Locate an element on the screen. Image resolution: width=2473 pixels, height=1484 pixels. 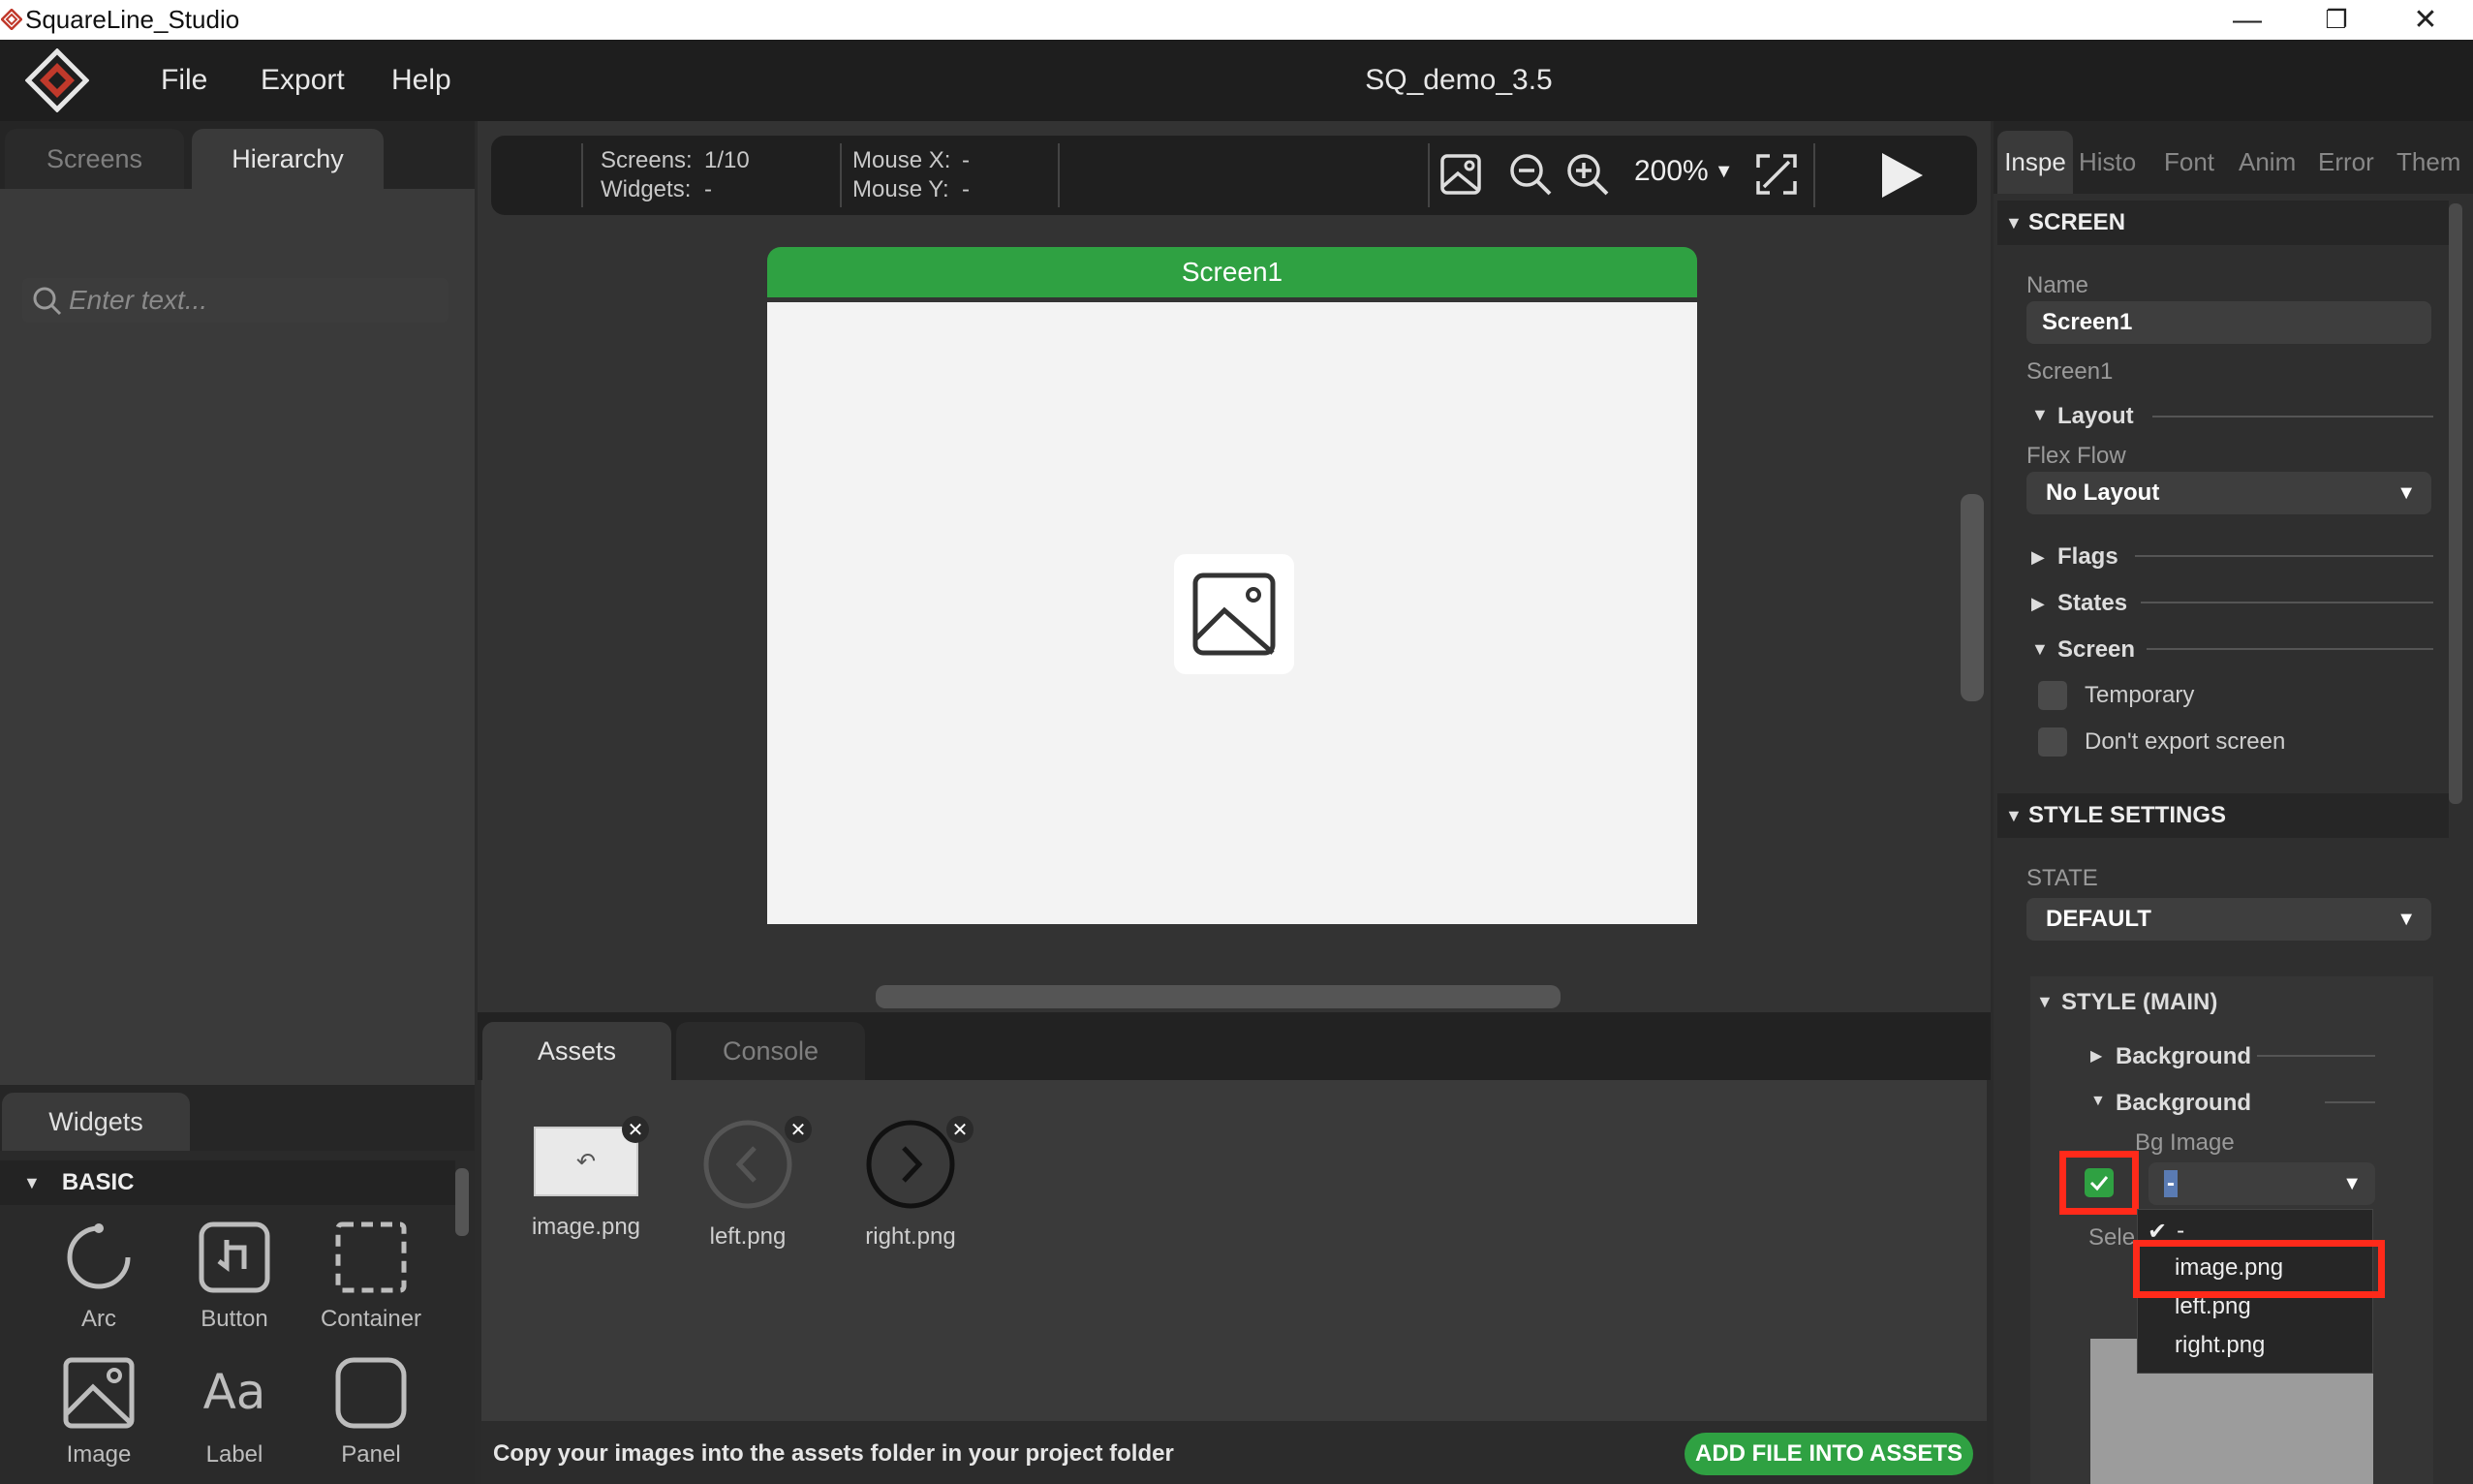
asset-name: right.png is located at coordinates (910, 1236).